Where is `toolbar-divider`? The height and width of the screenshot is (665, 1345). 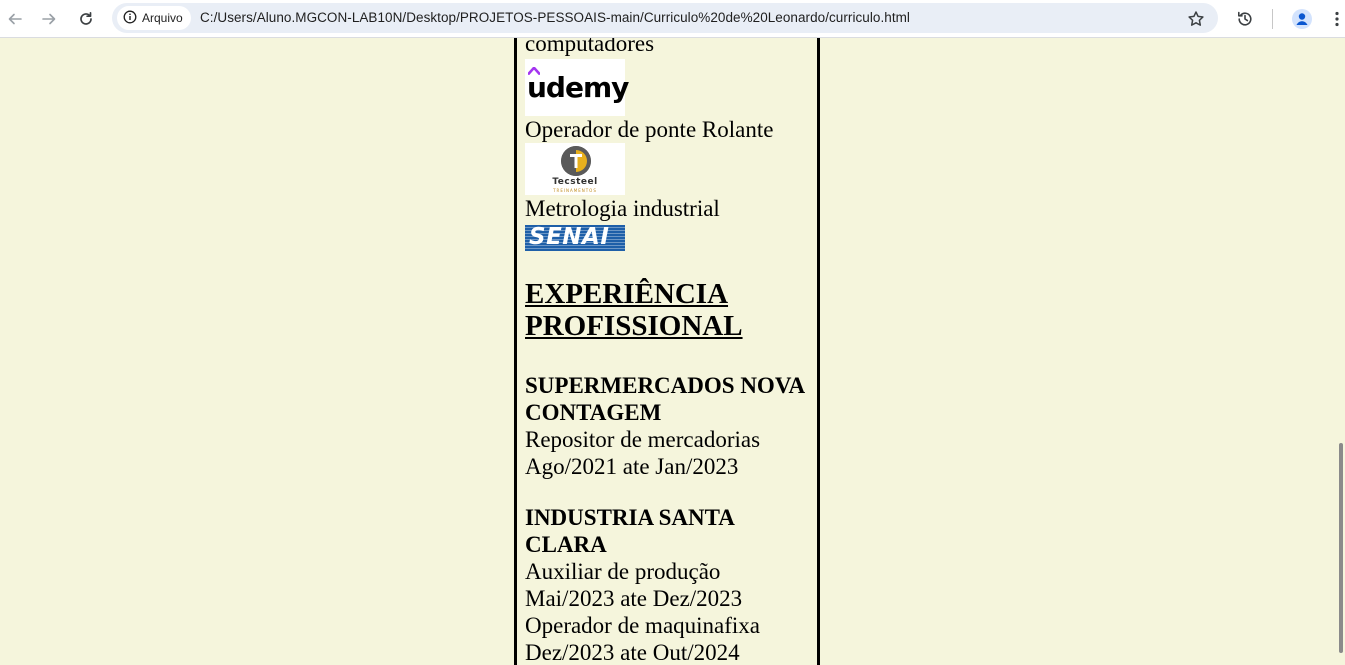
toolbar-divider is located at coordinates (1272, 19).